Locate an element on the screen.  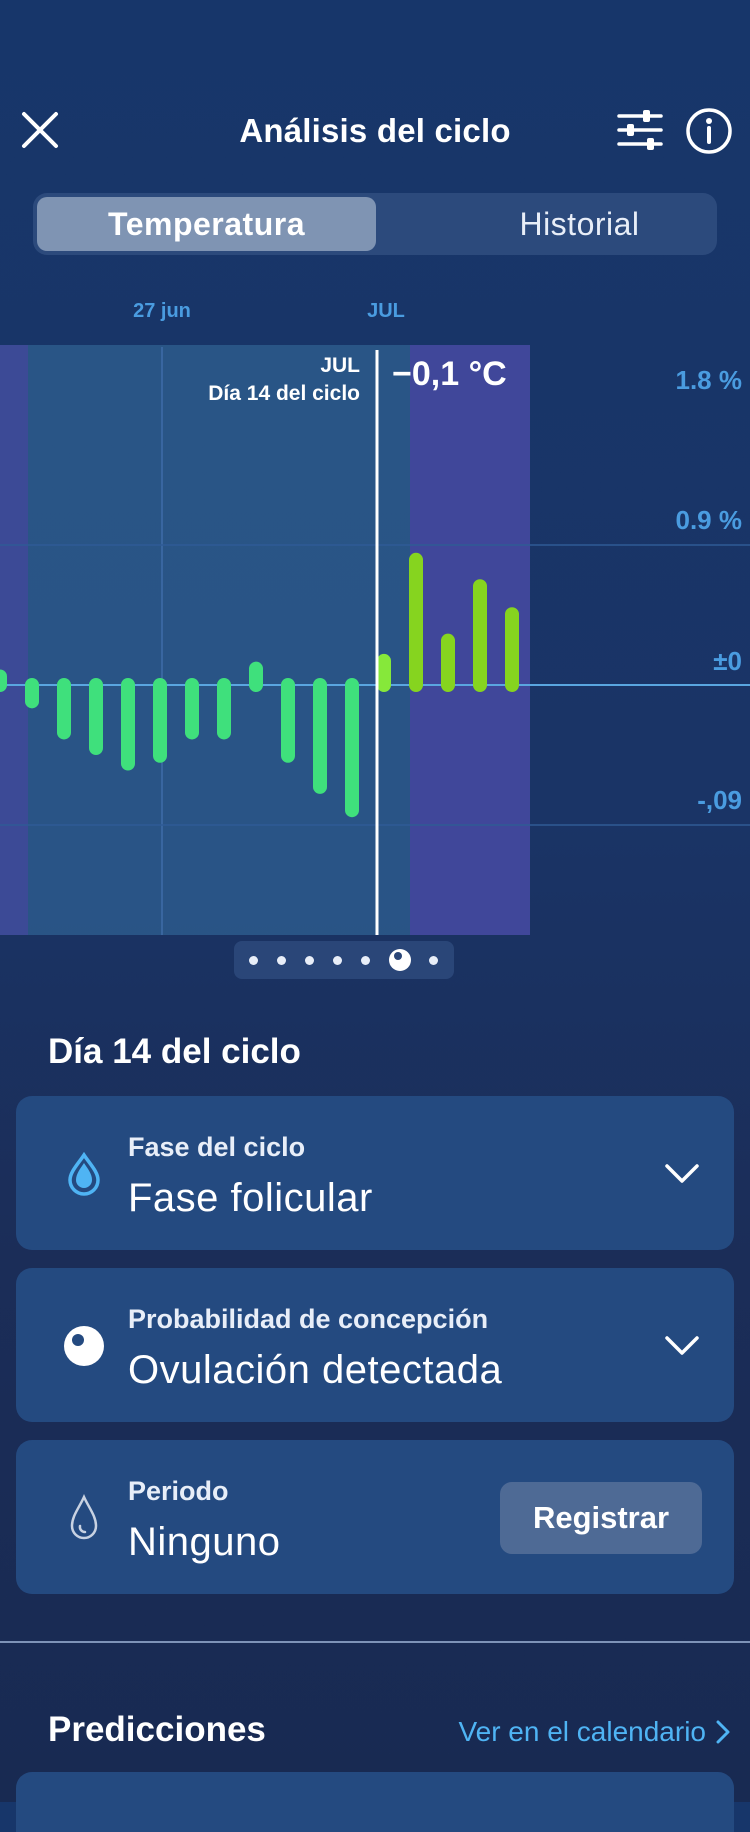
phase-value: Fase folicular is located at coordinates (250, 1198).